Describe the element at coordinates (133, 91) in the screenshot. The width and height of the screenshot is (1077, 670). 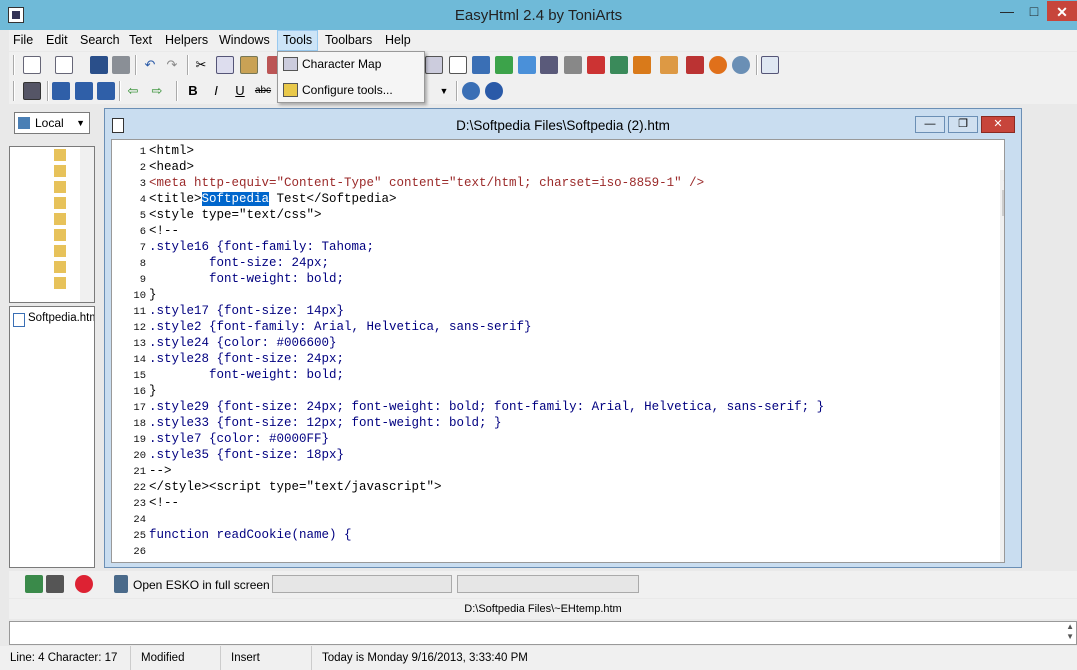
I see `back-arrow-icon: ⇦` at that location.